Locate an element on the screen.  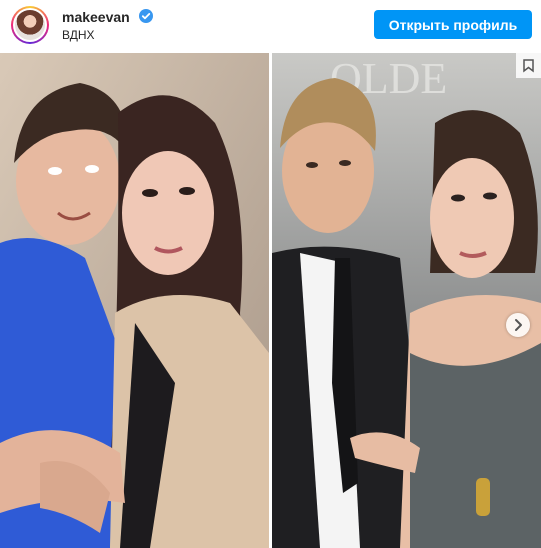
avatar-photo is located at coordinates (30, 25).